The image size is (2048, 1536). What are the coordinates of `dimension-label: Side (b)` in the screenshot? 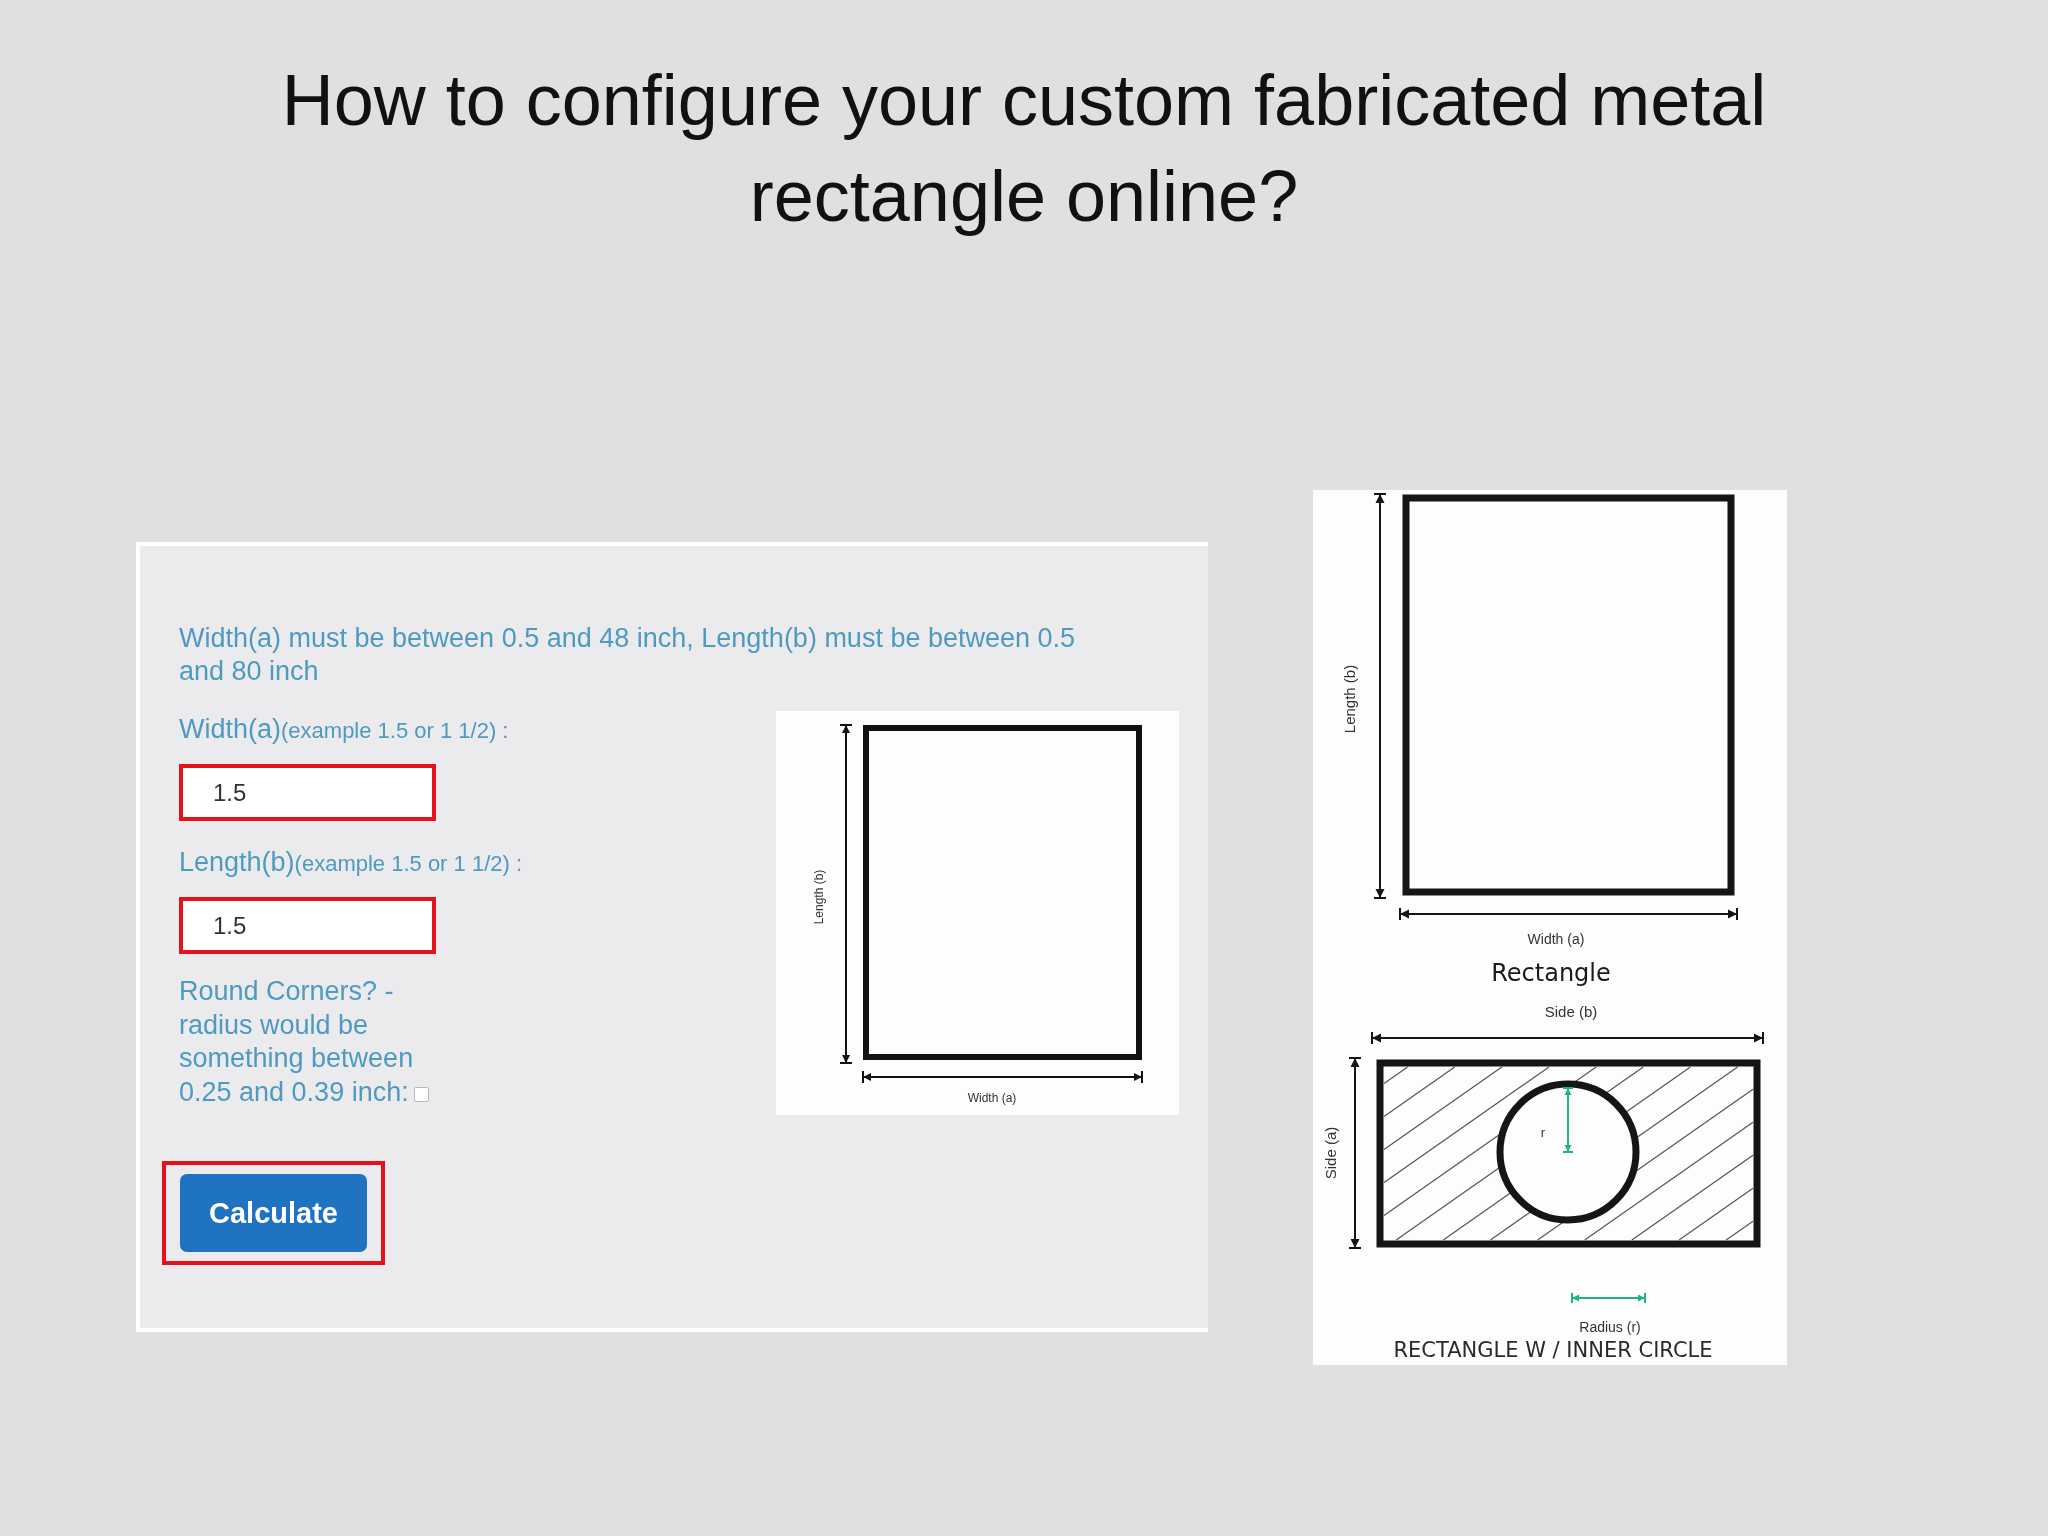 It's located at (1571, 1011).